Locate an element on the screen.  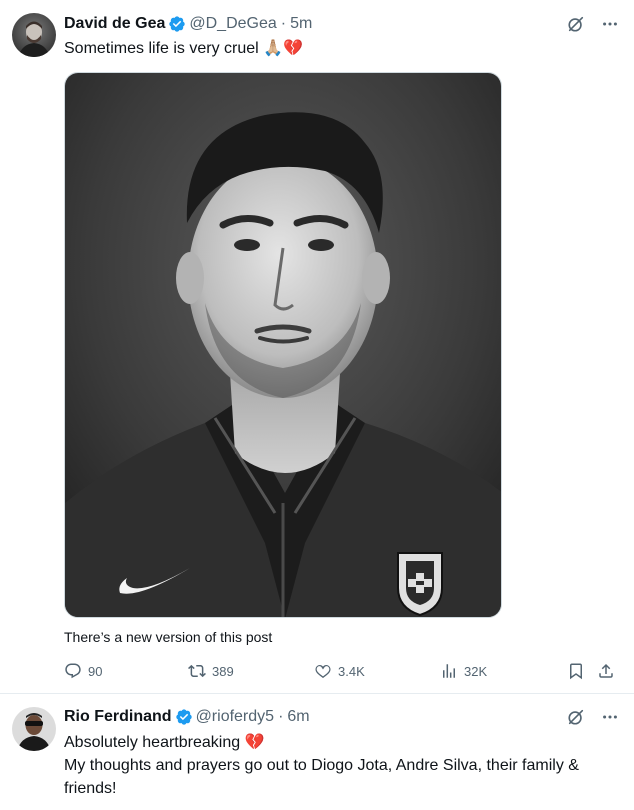
share-icon is located at coordinates (606, 671).